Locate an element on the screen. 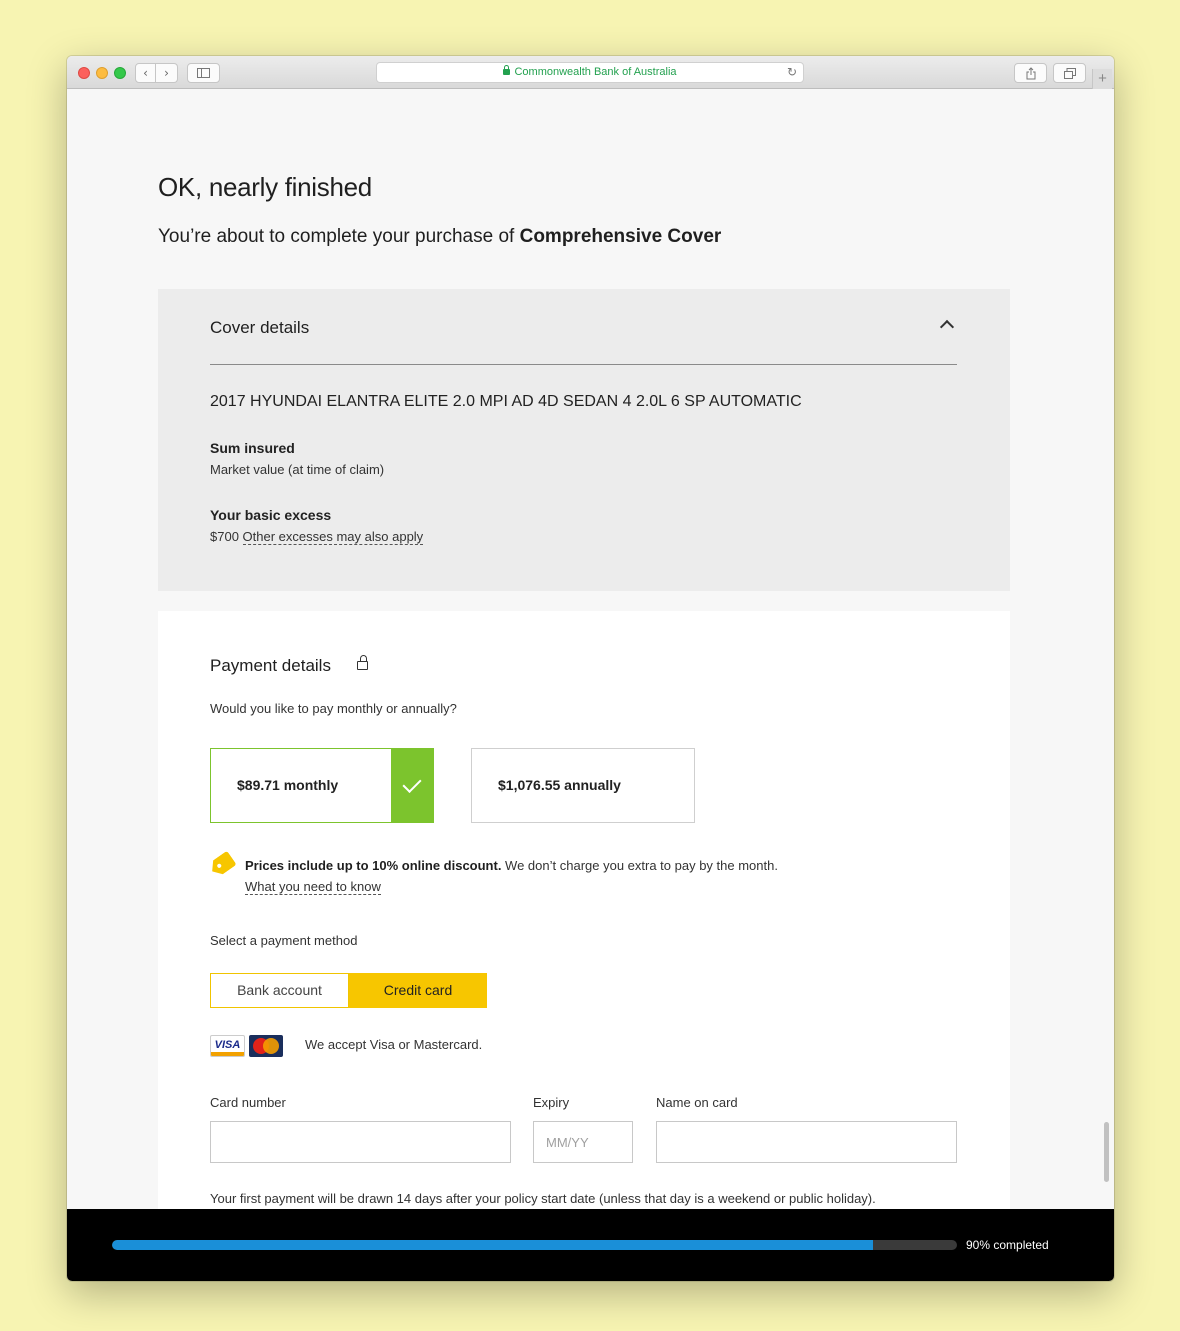  credit-card-tab: Credit card is located at coordinates (418, 990).